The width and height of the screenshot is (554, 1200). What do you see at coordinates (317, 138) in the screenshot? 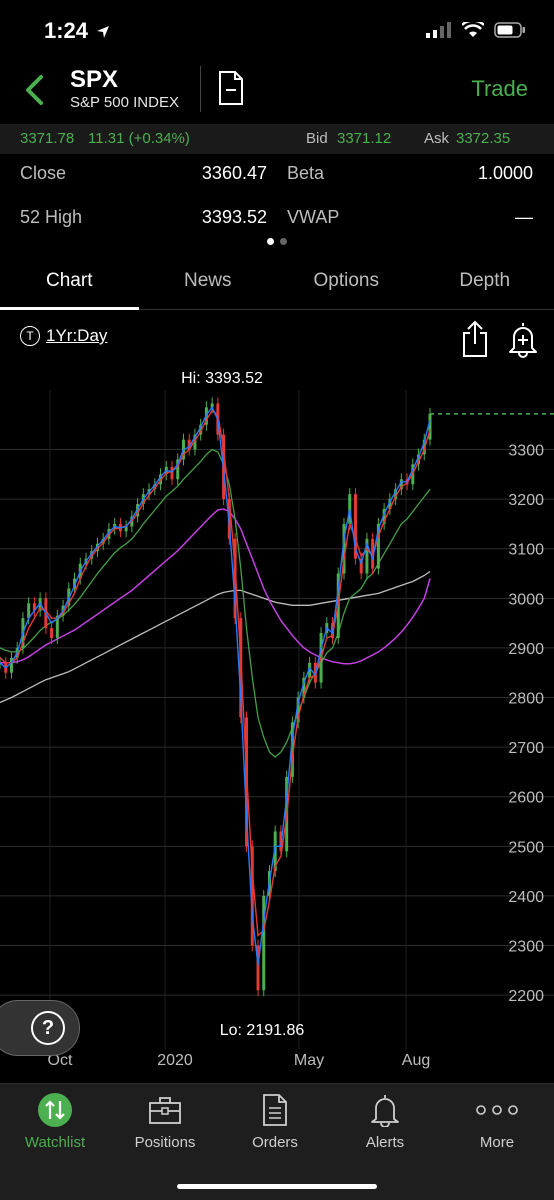
I see `bid-label: Bid` at bounding box center [317, 138].